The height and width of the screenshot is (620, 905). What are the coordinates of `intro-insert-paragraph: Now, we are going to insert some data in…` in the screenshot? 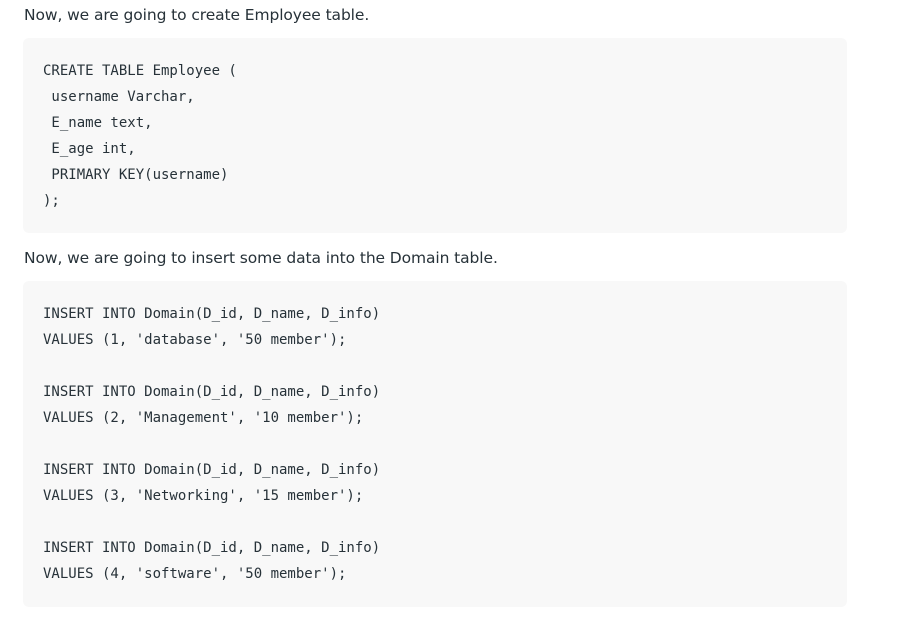 It's located at (261, 258).